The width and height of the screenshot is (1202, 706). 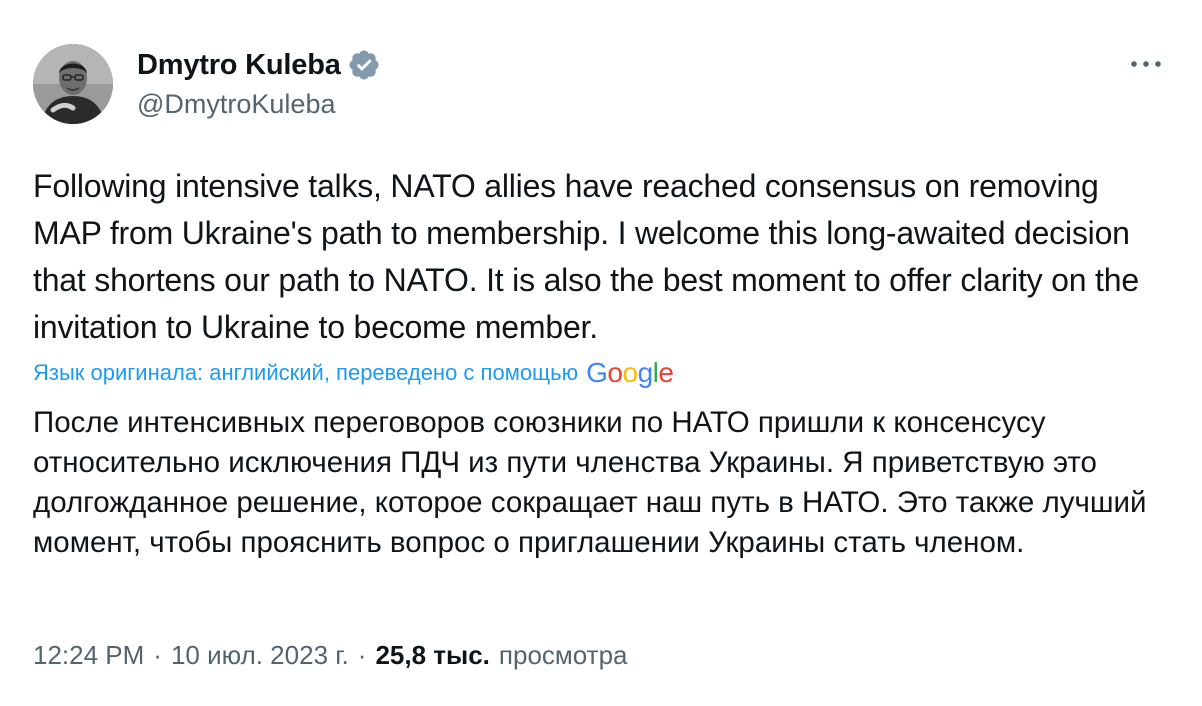 What do you see at coordinates (260, 655) in the screenshot?
I see `tweet-date: 10 июл. 2023 г.` at bounding box center [260, 655].